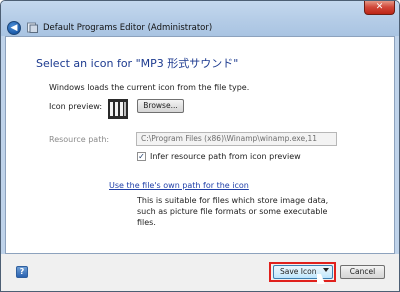 The width and height of the screenshot is (400, 292). I want to click on infer-path-checkbox: ✓, so click(141, 156).